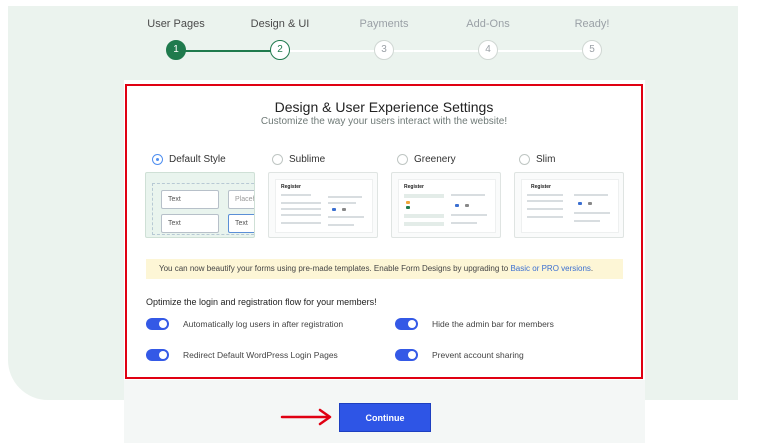 The image size is (760, 443). What do you see at coordinates (176, 24) in the screenshot?
I see `step-label: User Pages` at bounding box center [176, 24].